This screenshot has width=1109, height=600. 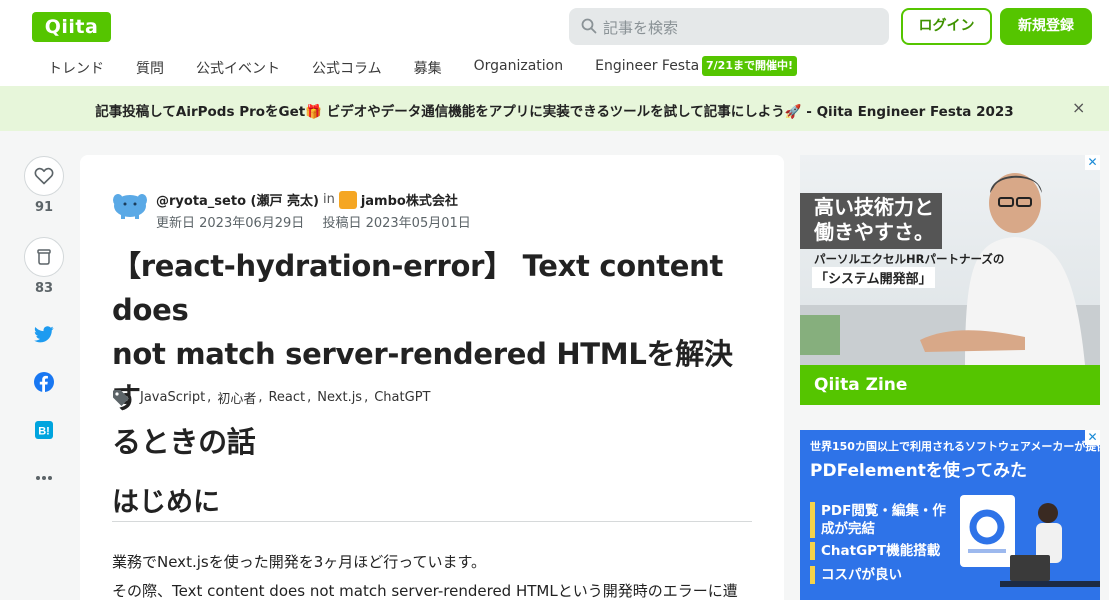 I want to click on twitter-share-icon, so click(x=44, y=334).